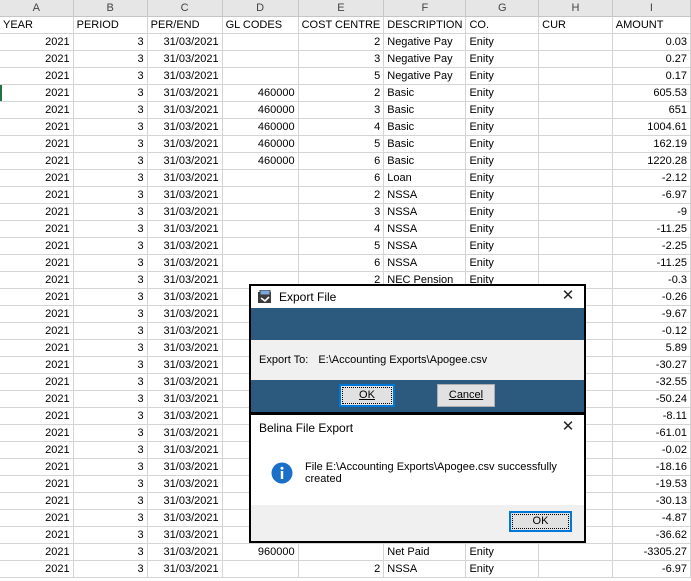 Image resolution: width=691 pixels, height=581 pixels. What do you see at coordinates (425, 178) in the screenshot?
I see `table-cell: Loan` at bounding box center [425, 178].